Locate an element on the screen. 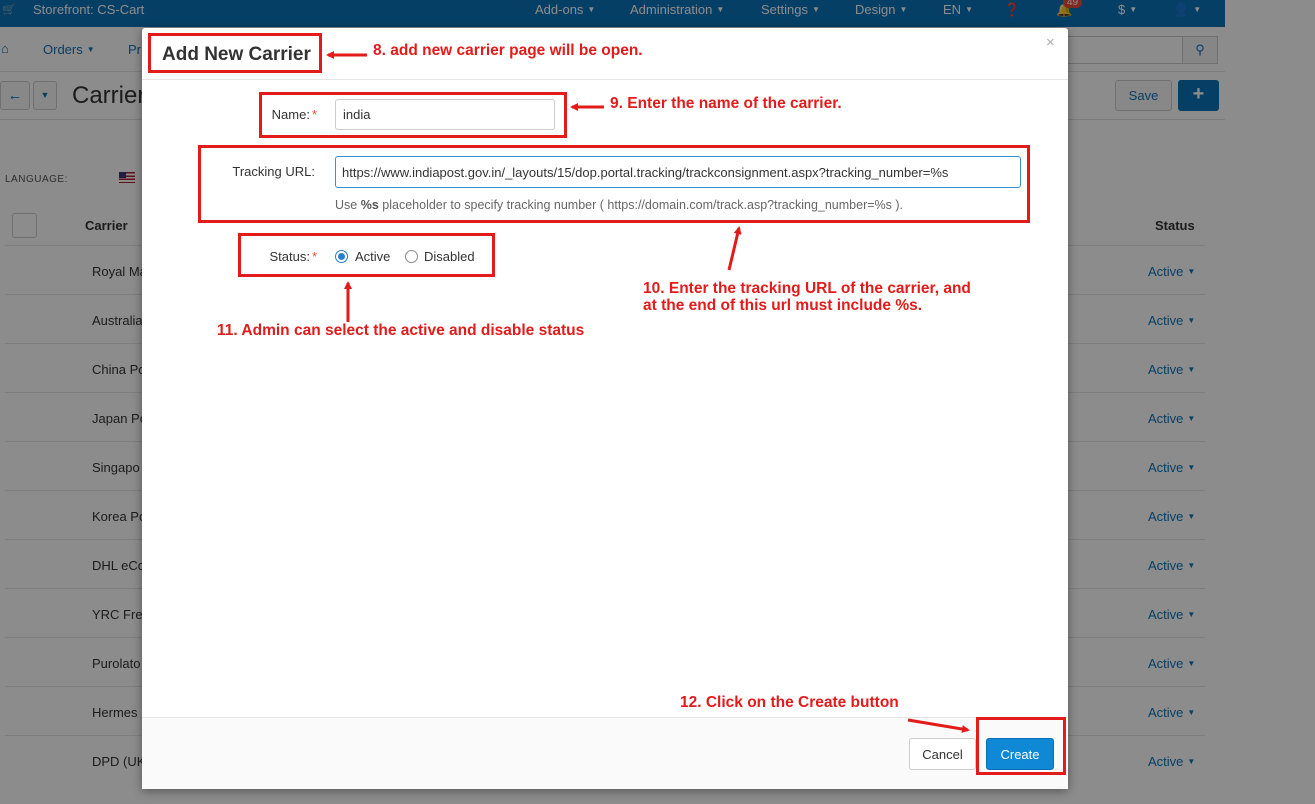 The height and width of the screenshot is (804, 1315). highlight-box-name is located at coordinates (413, 115).